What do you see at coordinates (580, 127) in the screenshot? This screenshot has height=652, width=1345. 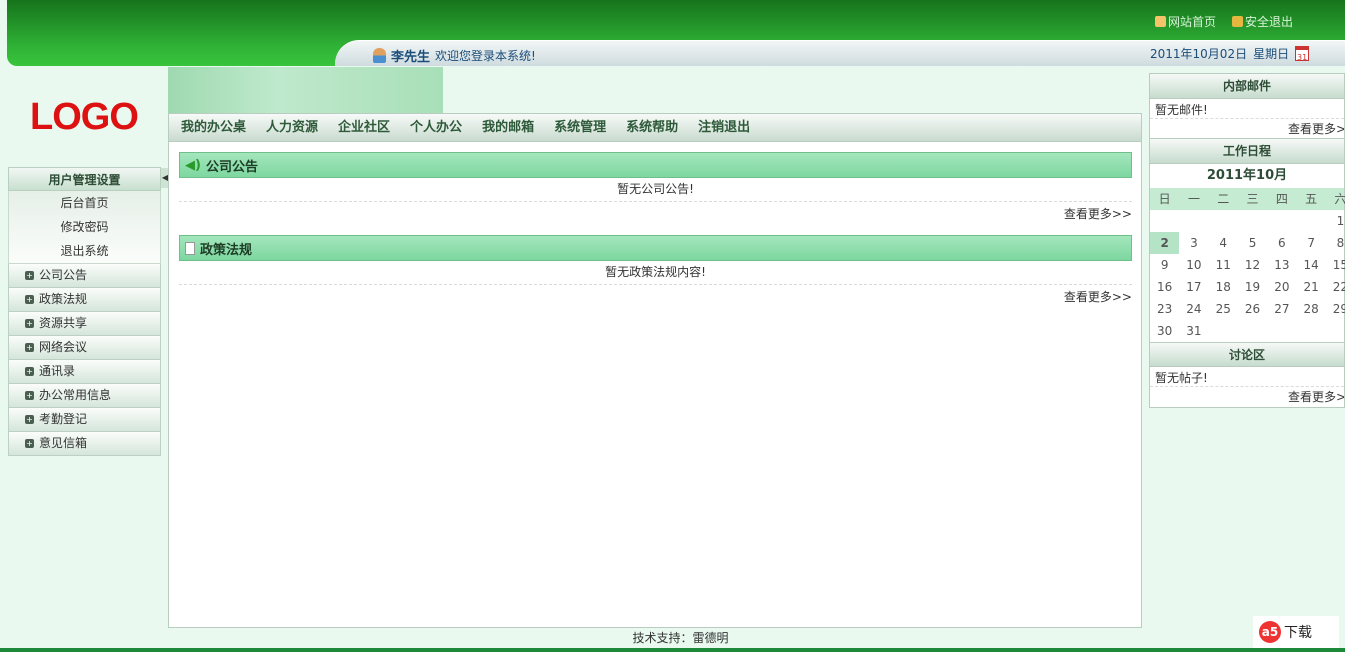 I see `nav-system: 系统管理` at bounding box center [580, 127].